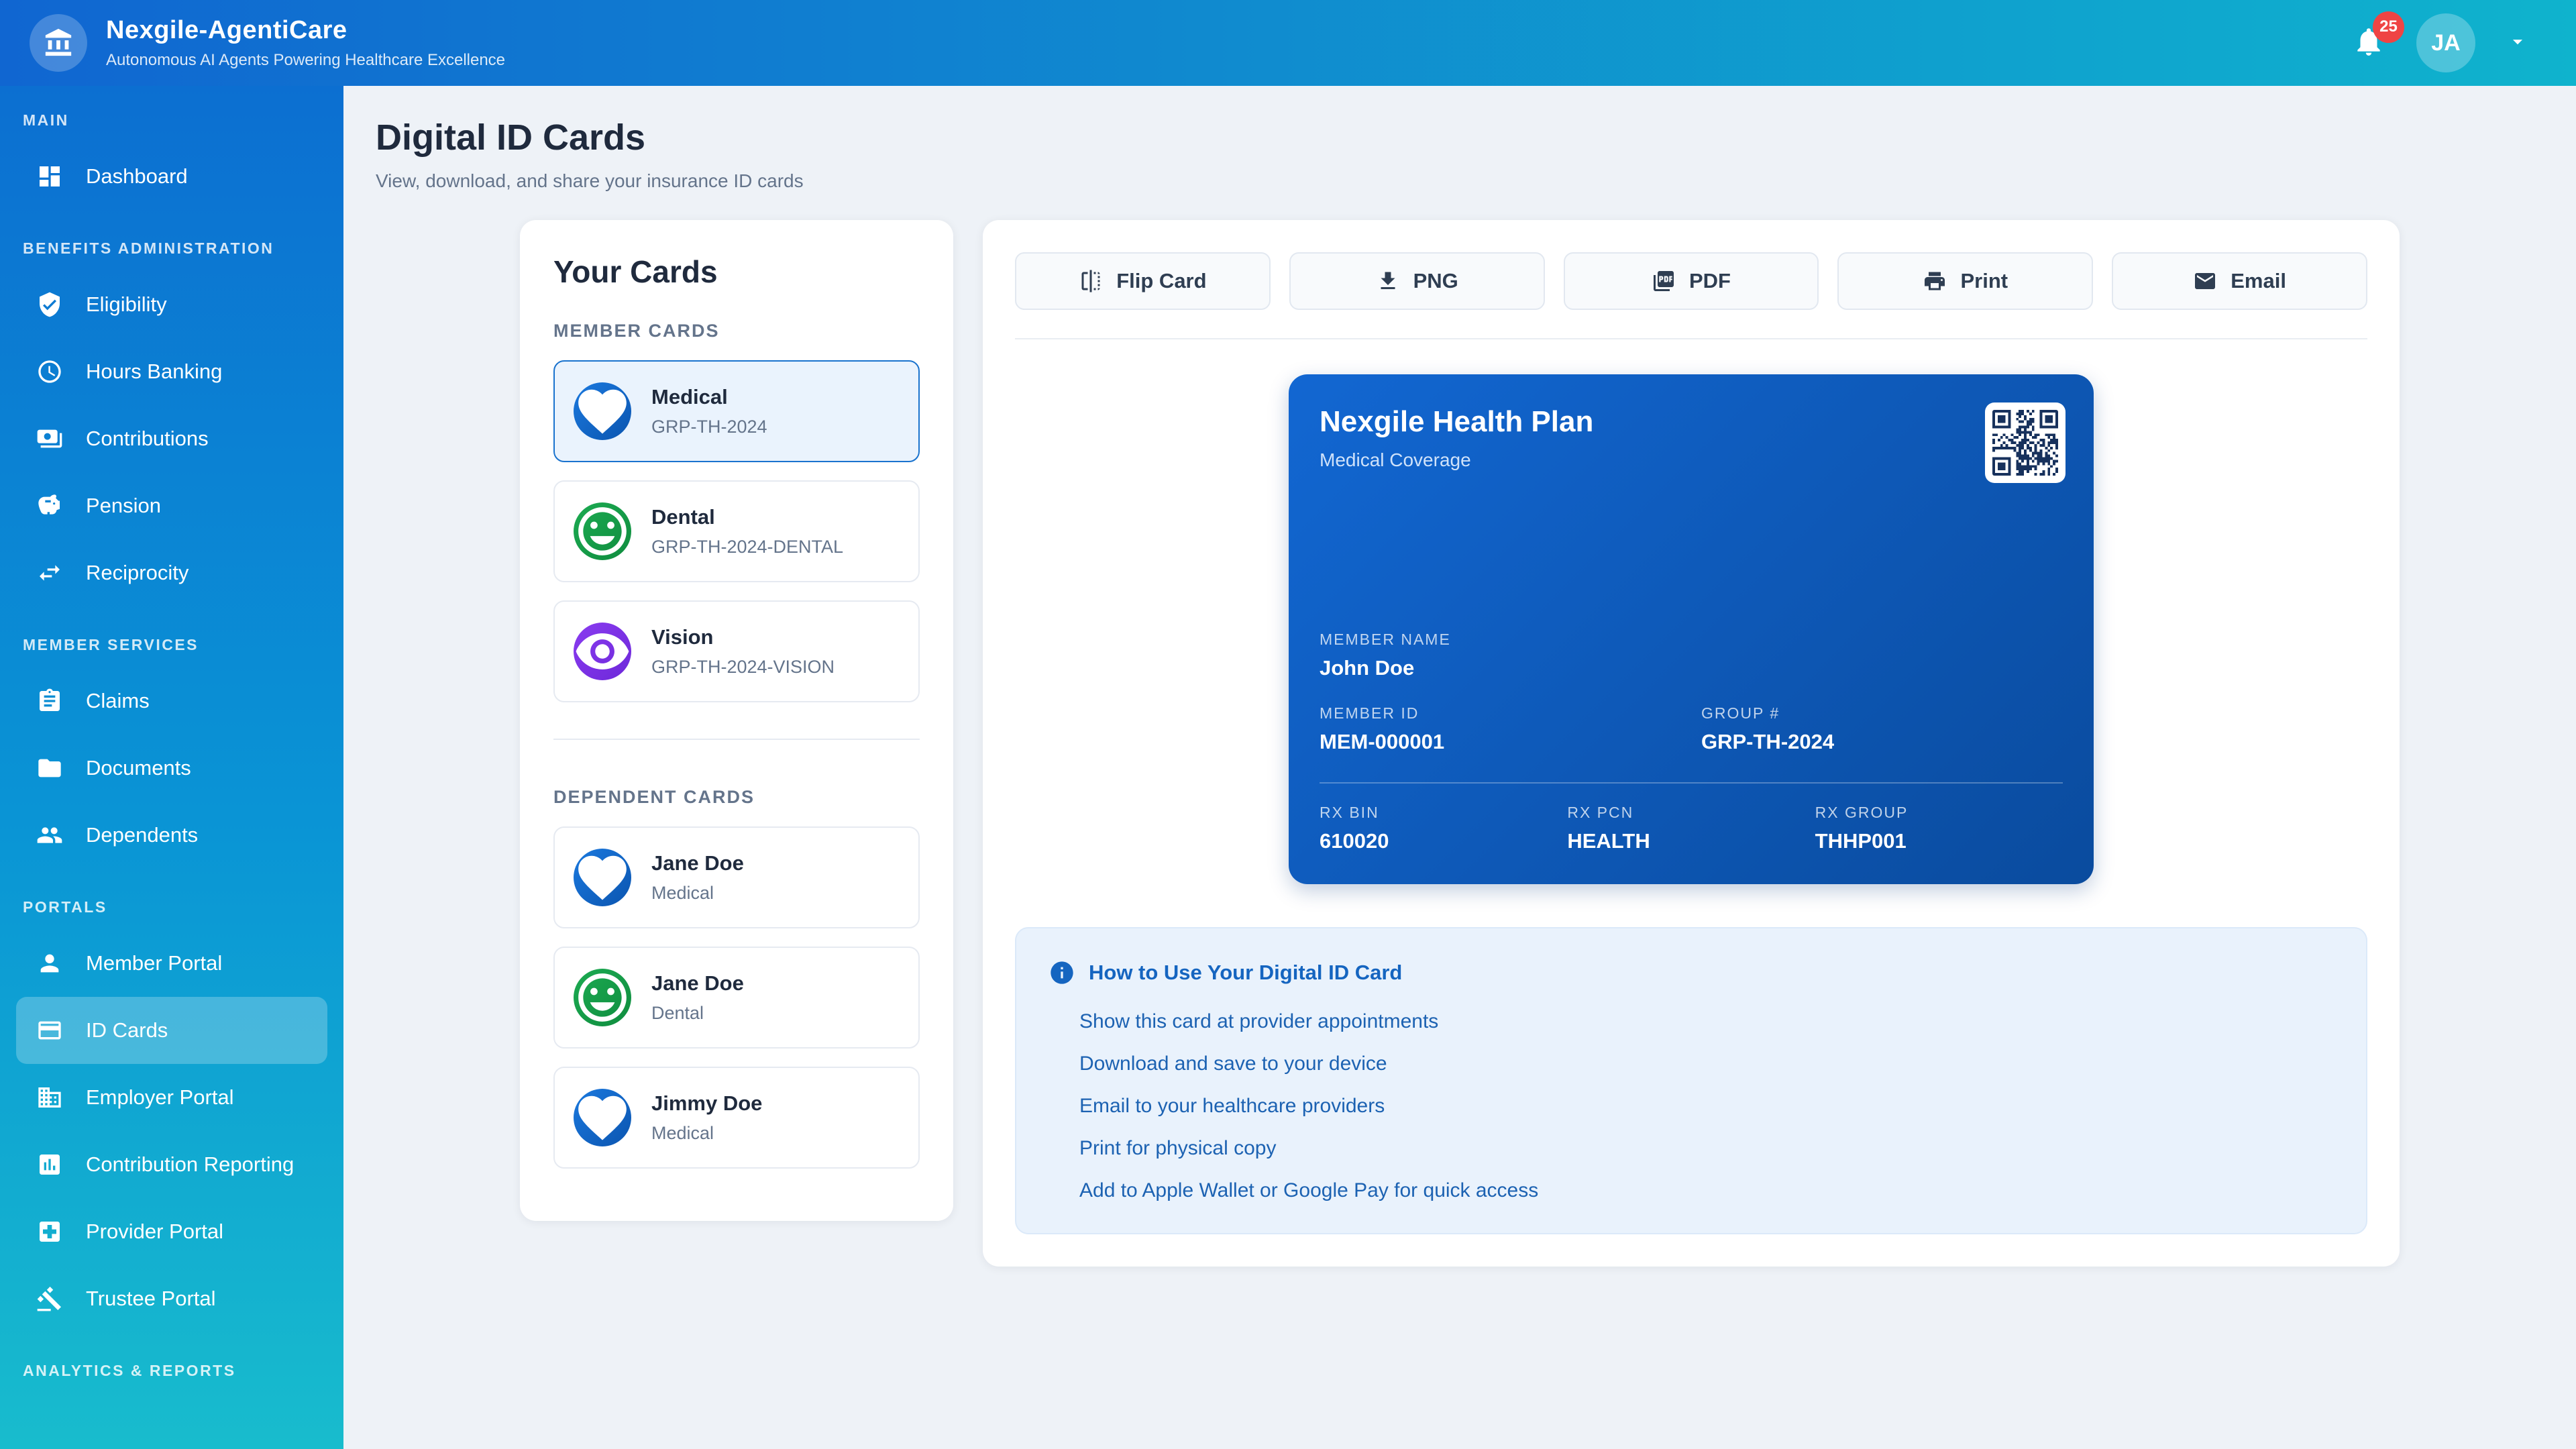 This screenshot has width=2576, height=1449. What do you see at coordinates (2239, 281) in the screenshot?
I see `email-button: Email` at bounding box center [2239, 281].